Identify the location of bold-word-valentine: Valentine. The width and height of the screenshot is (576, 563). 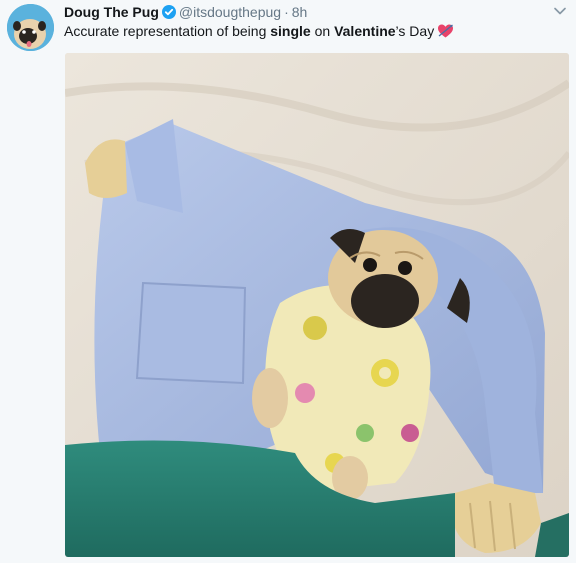
(365, 31).